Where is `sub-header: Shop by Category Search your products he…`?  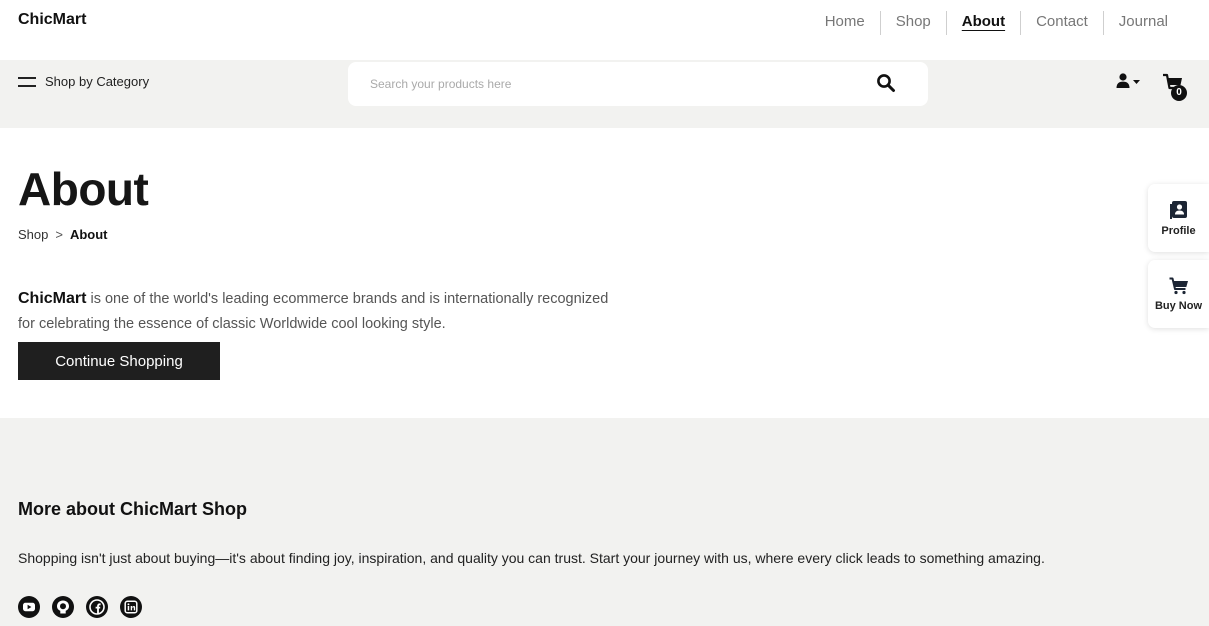
sub-header: Shop by Category Search your products he… is located at coordinates (604, 94).